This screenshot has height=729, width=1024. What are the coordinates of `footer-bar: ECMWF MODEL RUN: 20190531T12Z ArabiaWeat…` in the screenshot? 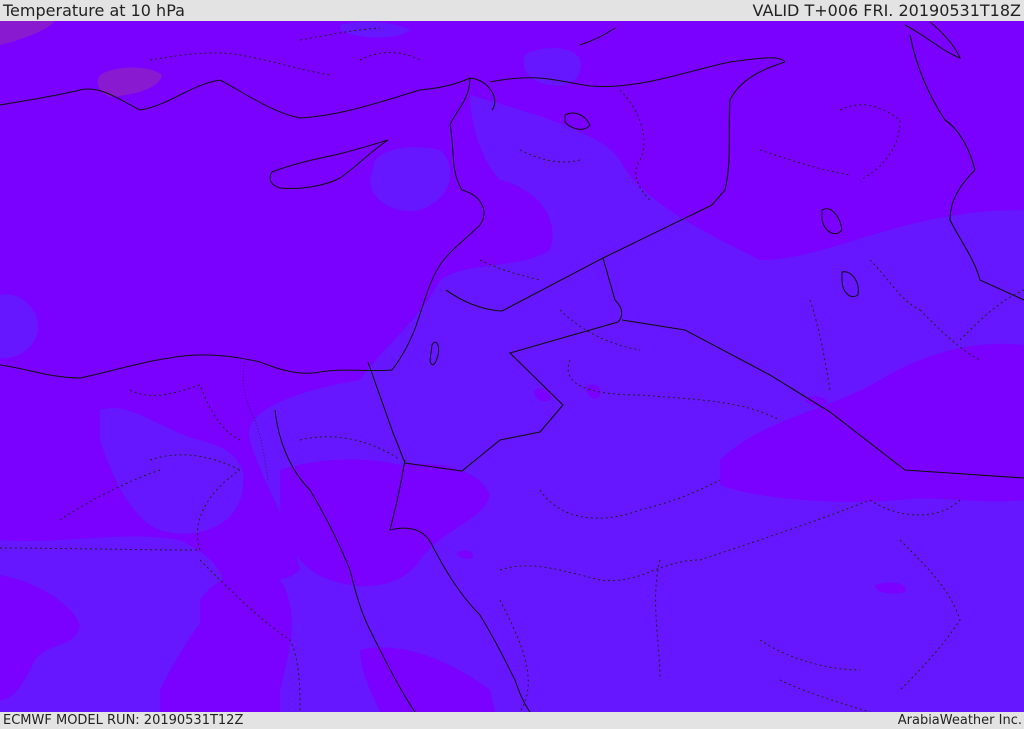 It's located at (512, 720).